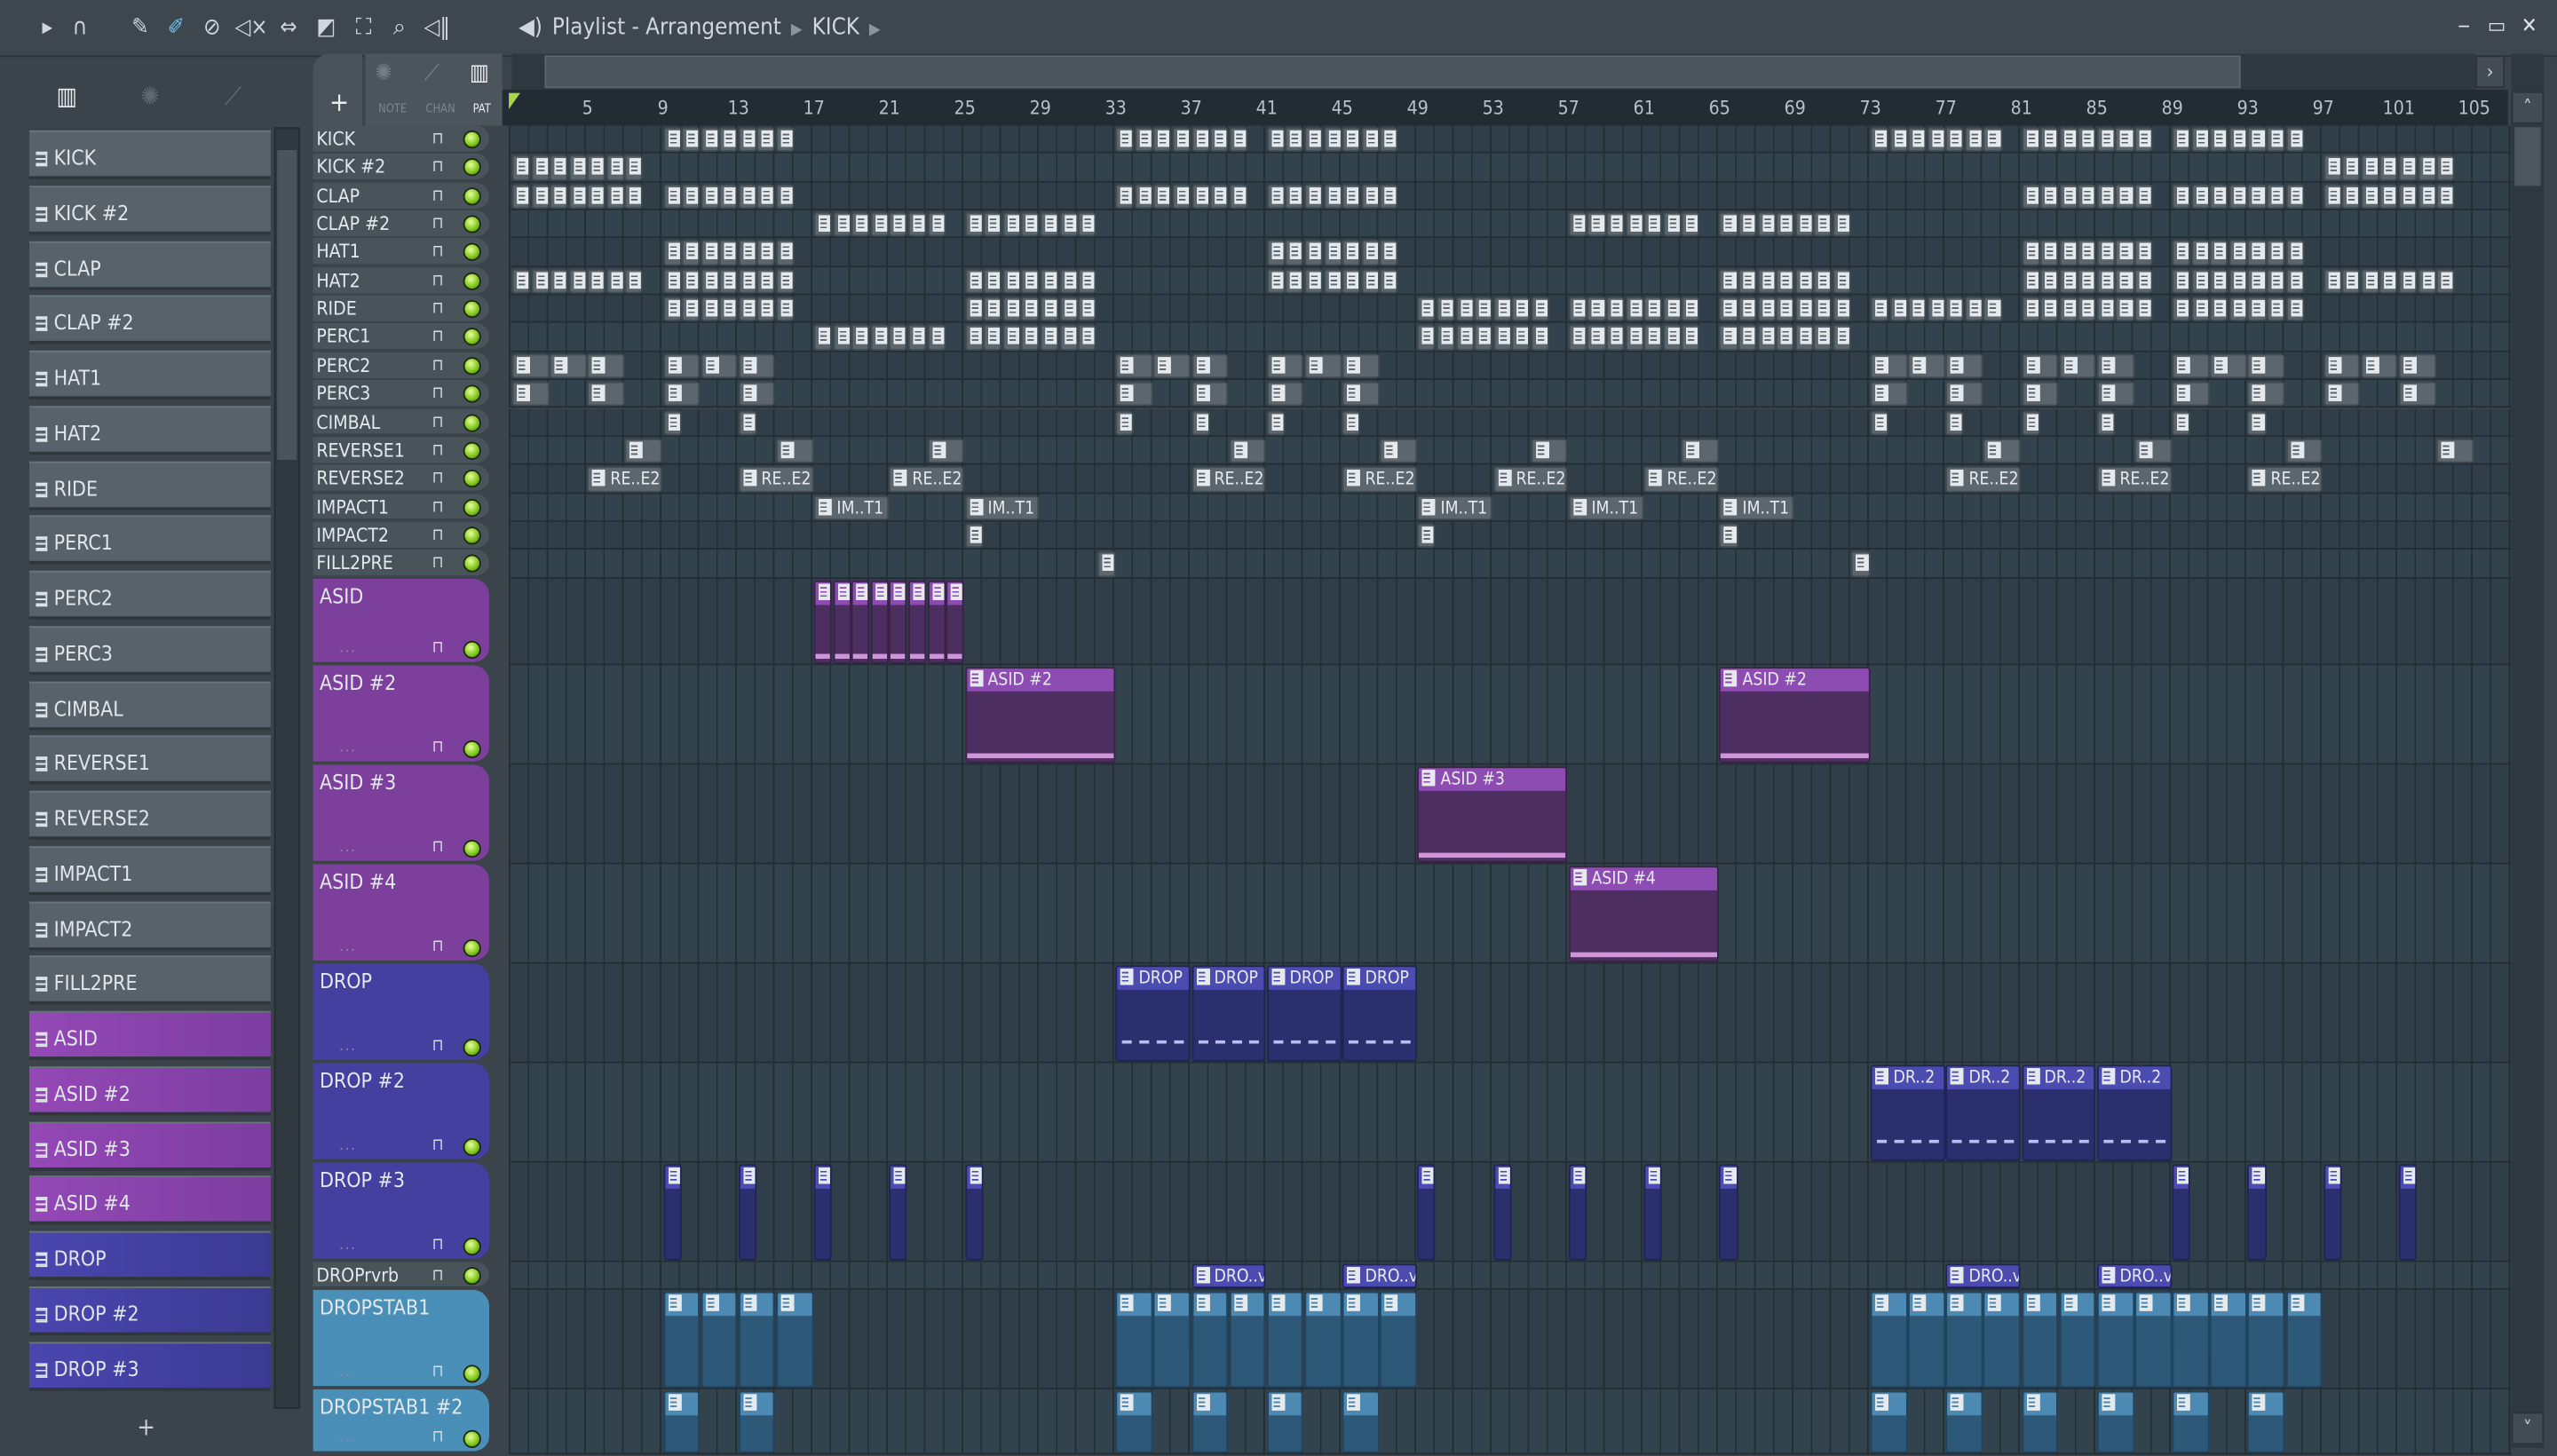 The image size is (2557, 1456). What do you see at coordinates (2528, 107) in the screenshot?
I see `scroll-up-button: ˄` at bounding box center [2528, 107].